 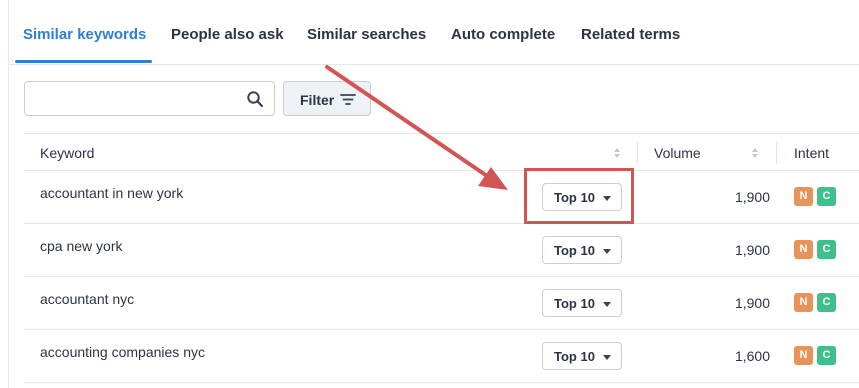 I want to click on header-keyword: Keyword, so click(x=67, y=153).